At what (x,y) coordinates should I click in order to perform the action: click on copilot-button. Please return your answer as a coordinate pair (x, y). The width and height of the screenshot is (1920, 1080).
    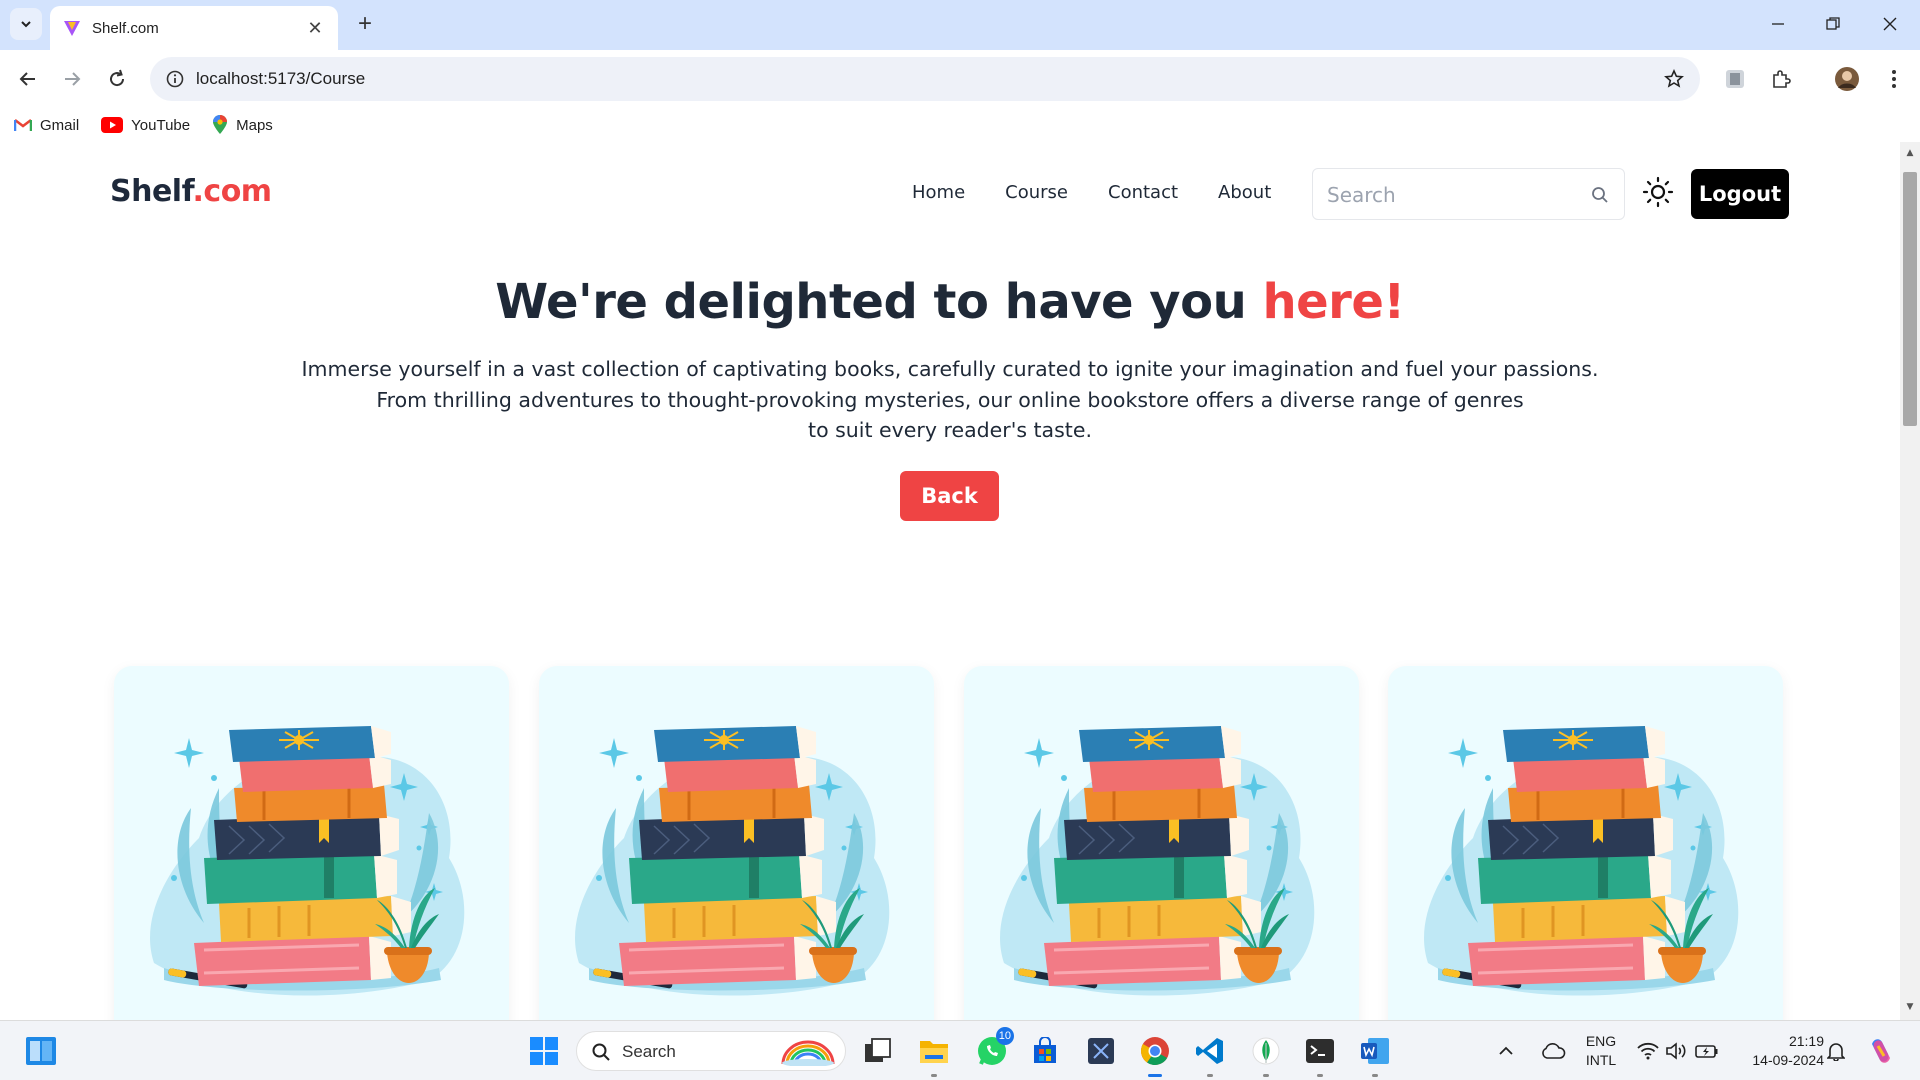
    Looking at the image, I should click on (1881, 1051).